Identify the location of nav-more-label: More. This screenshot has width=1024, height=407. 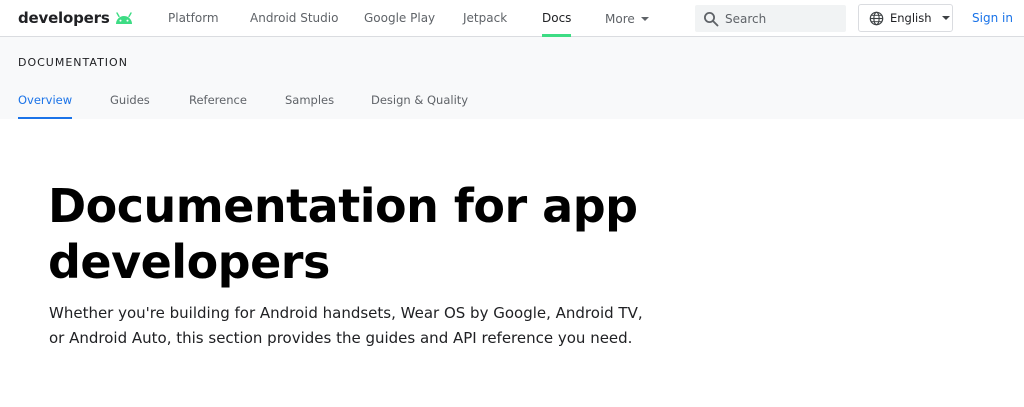
(620, 18).